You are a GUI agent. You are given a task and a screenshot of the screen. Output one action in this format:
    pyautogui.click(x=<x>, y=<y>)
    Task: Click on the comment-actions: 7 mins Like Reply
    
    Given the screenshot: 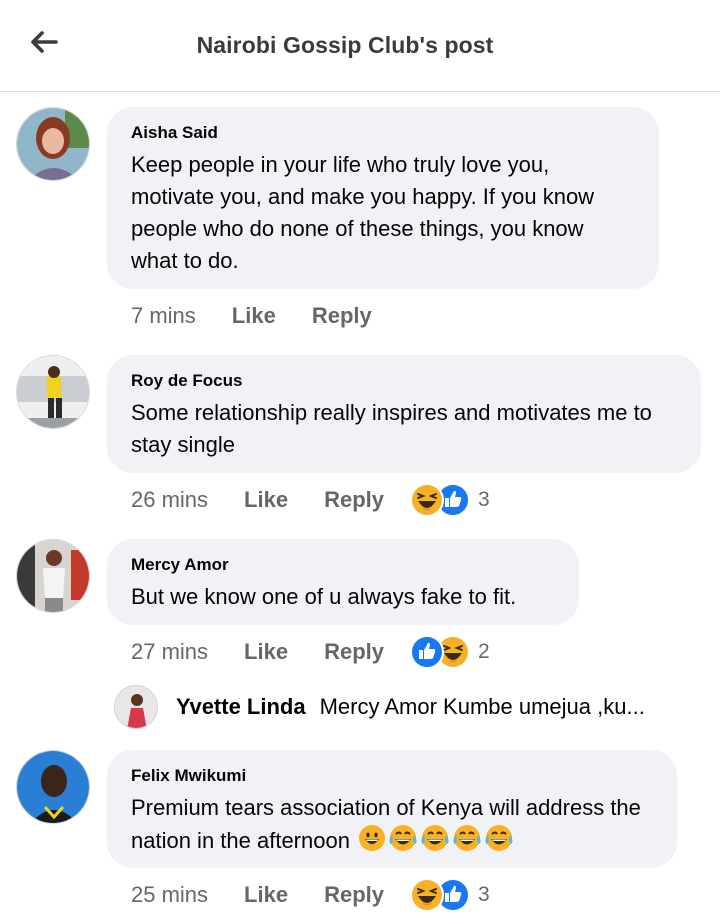 What is the action you would take?
    pyautogui.click(x=269, y=316)
    